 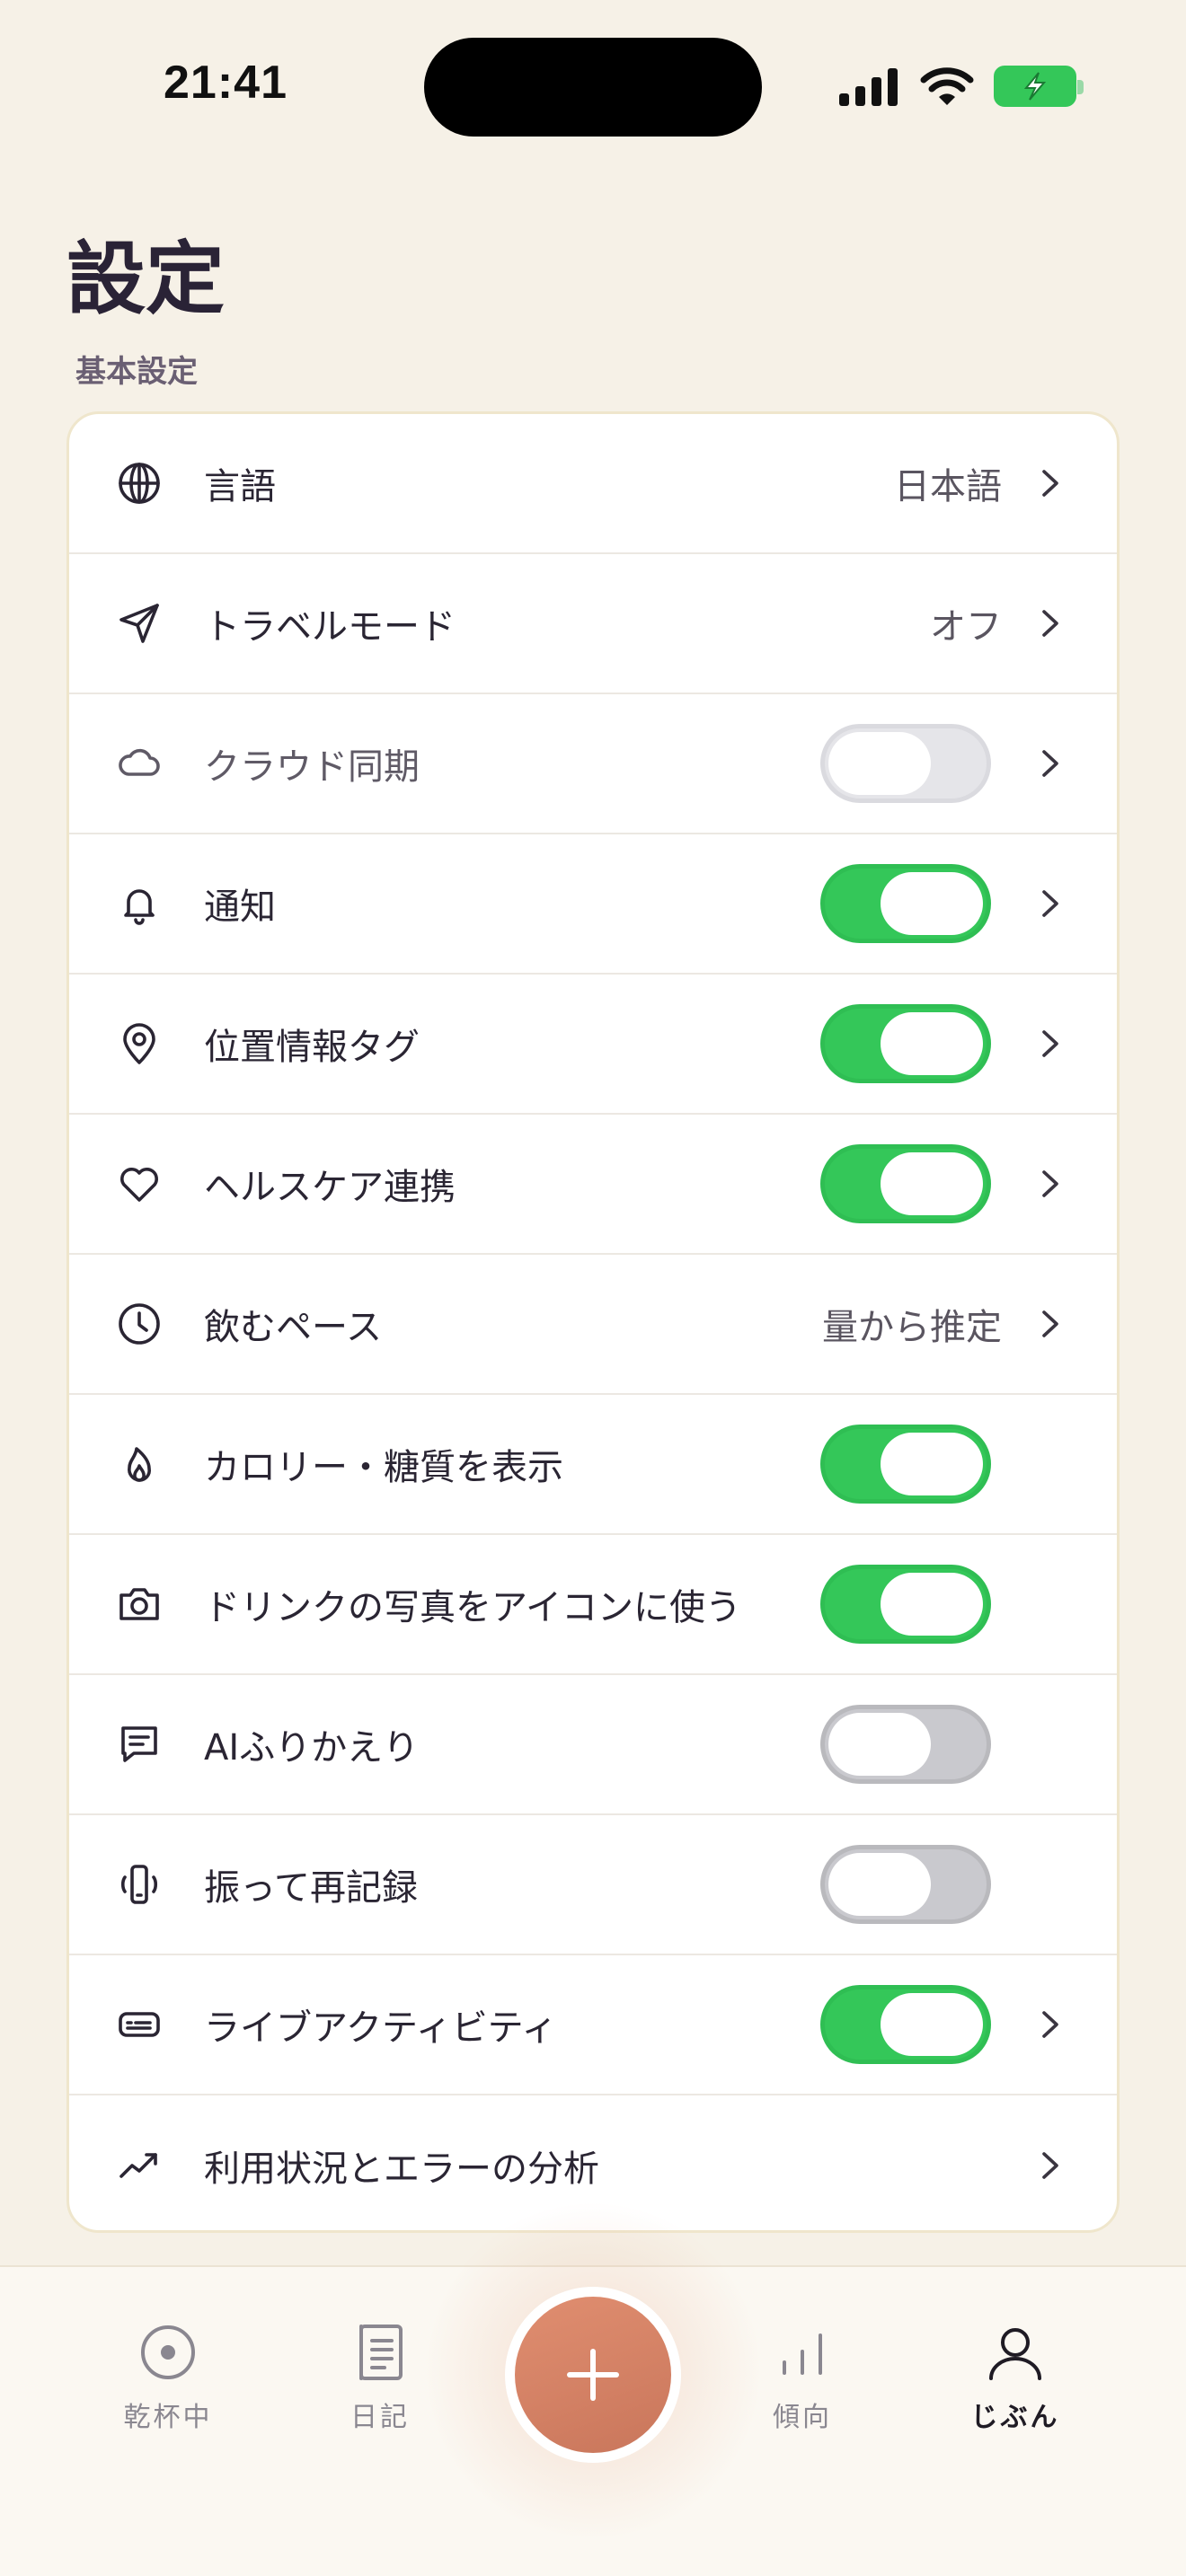 I want to click on healthcare-toggle, so click(x=905, y=1183).